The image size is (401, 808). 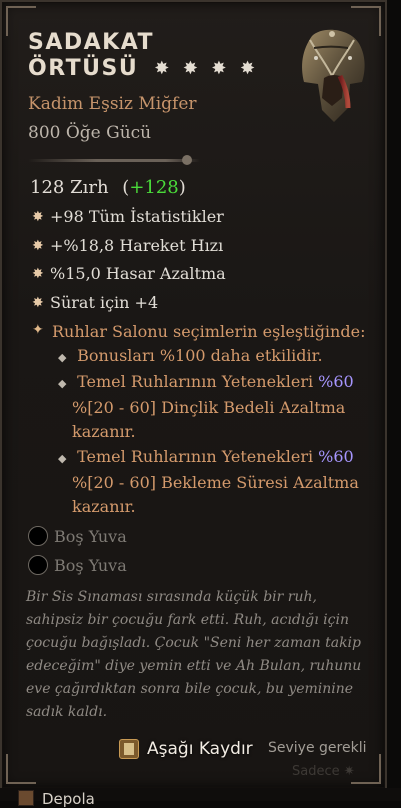 I want to click on aspect-sub-line2: %[20 - 60] Dinçlik Bedeli Azaltma, so click(x=209, y=407).